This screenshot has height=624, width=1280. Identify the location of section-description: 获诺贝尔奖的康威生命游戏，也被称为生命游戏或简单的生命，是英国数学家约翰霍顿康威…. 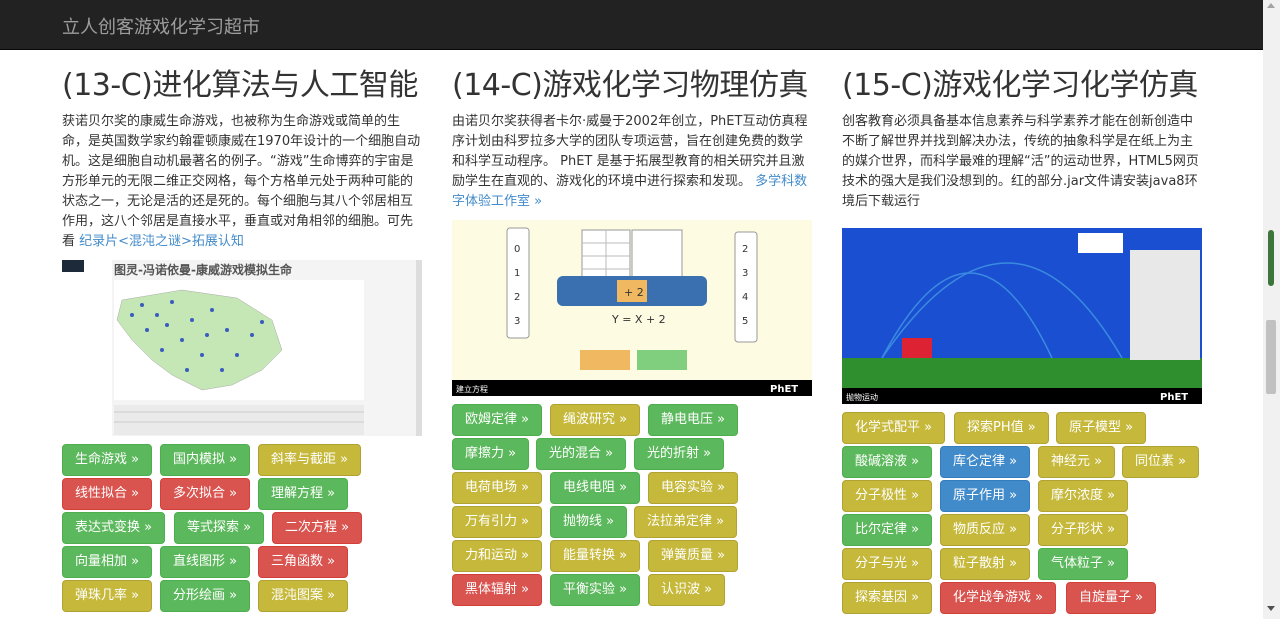
(241, 181).